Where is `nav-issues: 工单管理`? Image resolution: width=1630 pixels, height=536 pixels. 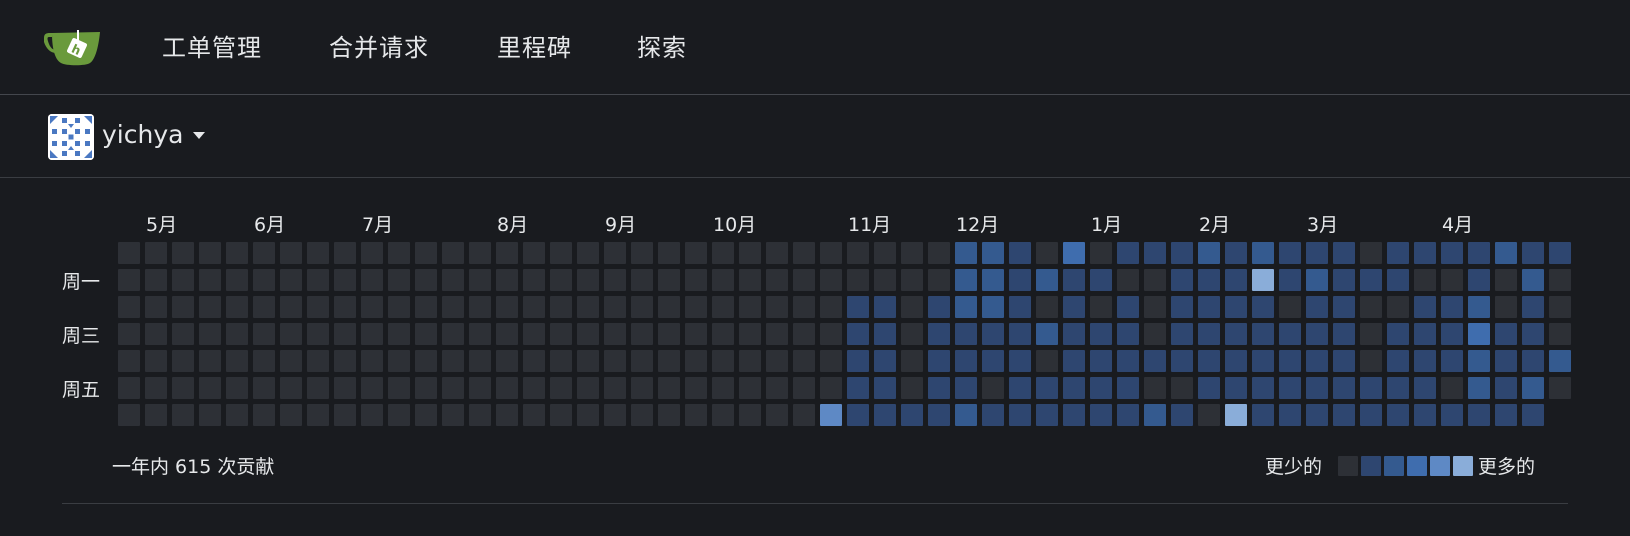
nav-issues: 工单管理 is located at coordinates (212, 48).